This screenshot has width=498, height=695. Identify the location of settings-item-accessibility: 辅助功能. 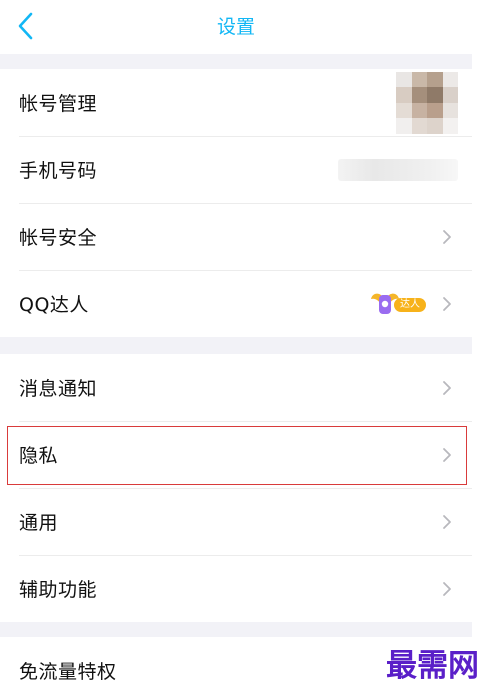
(236, 588).